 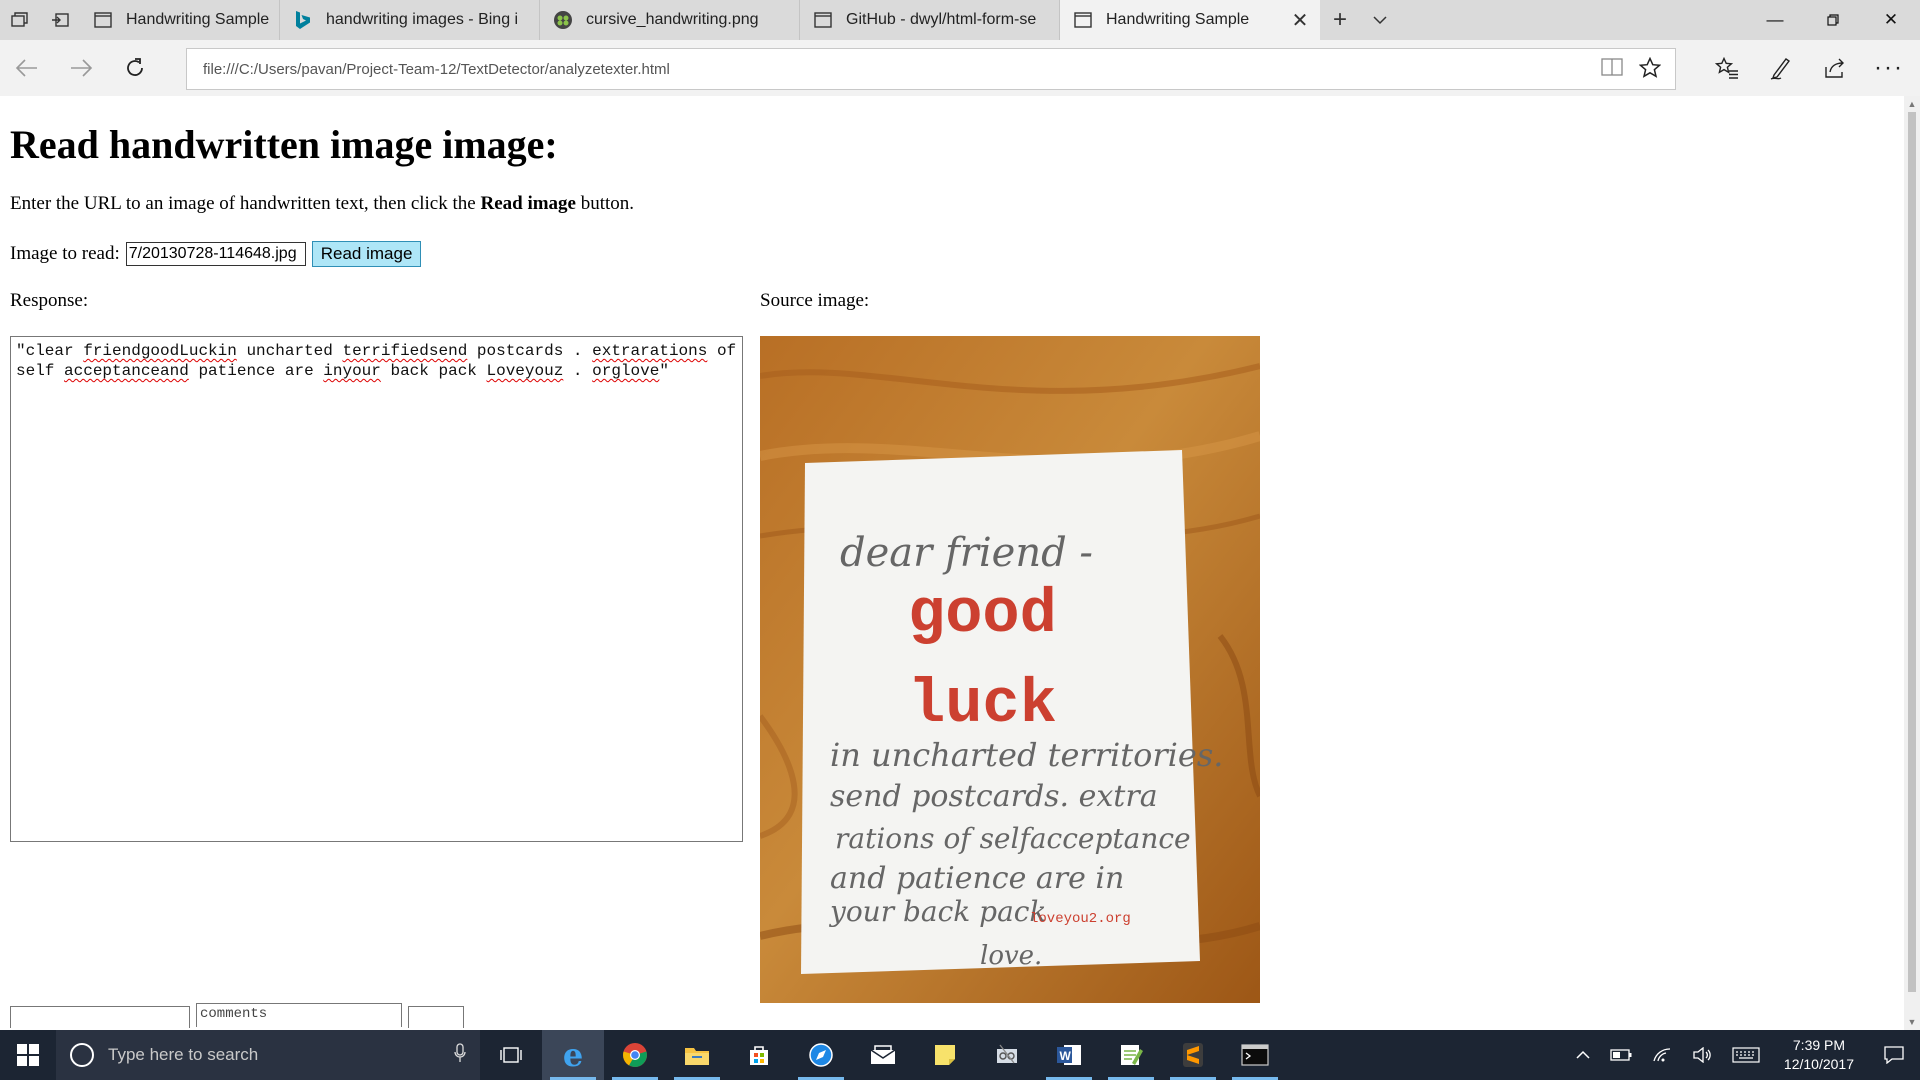 I want to click on response-text: ., so click(x=578, y=371).